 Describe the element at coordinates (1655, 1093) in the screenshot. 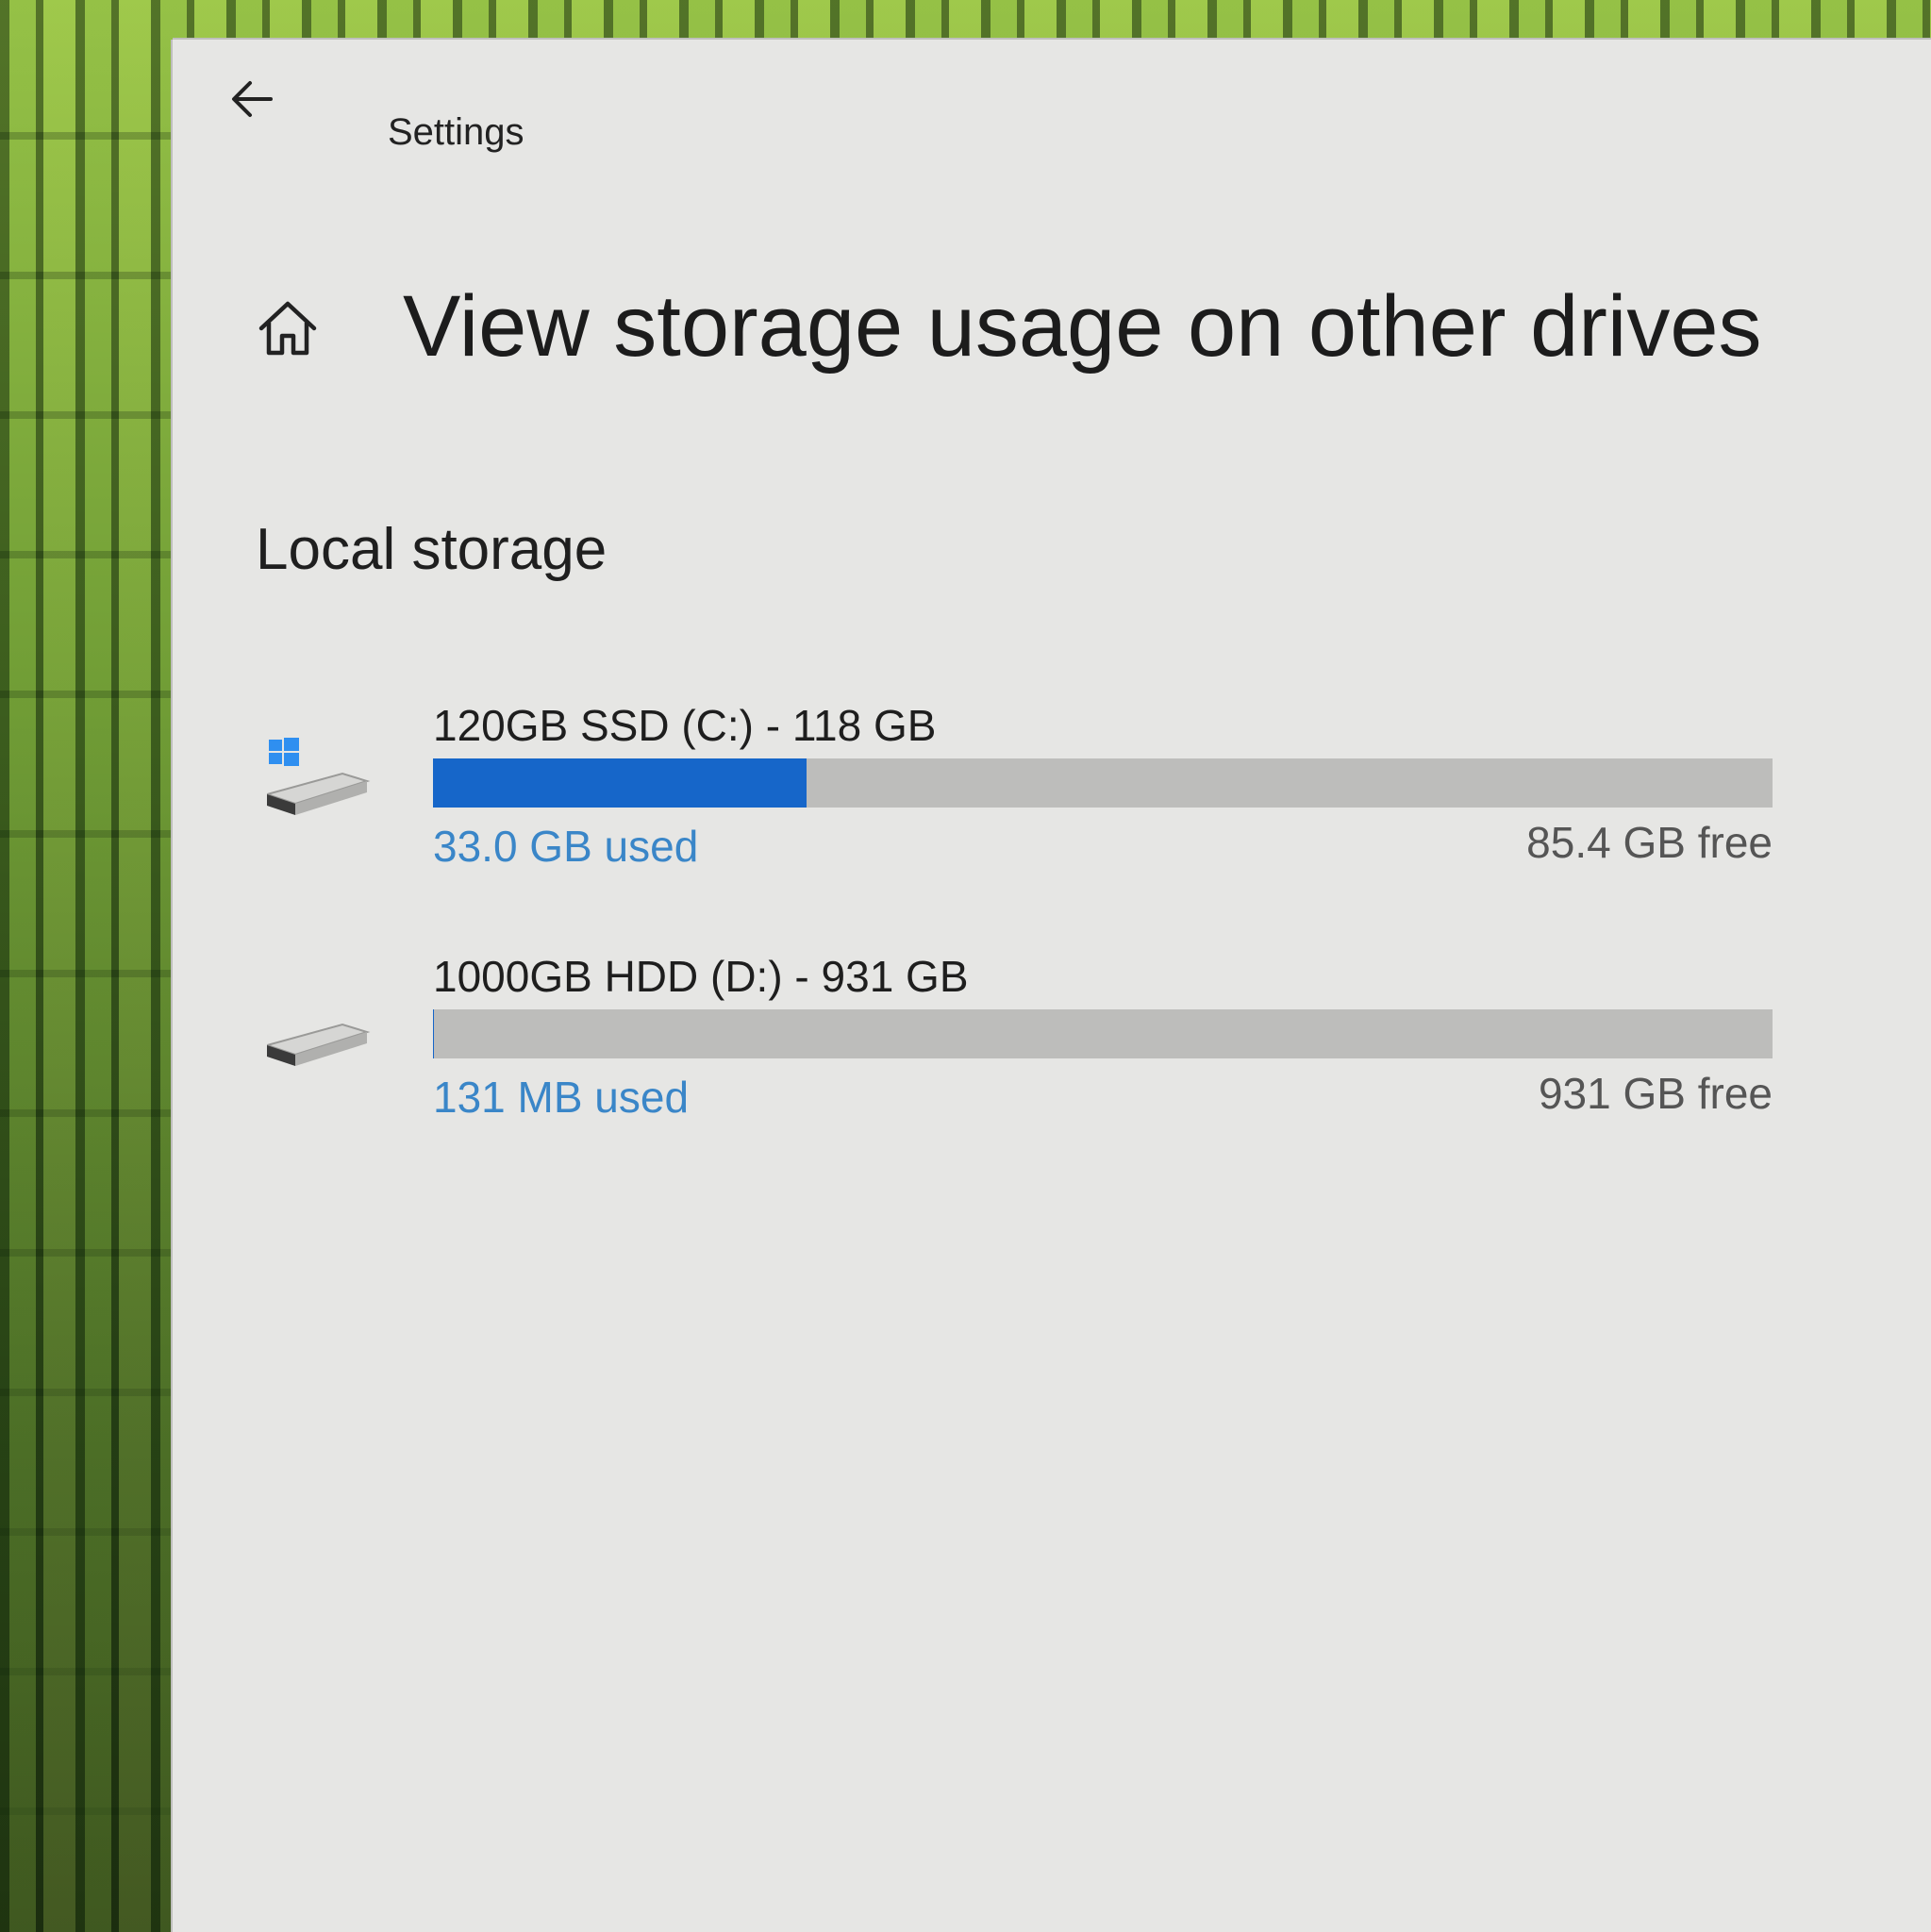

I see `free-space-text: 931 GB free` at that location.